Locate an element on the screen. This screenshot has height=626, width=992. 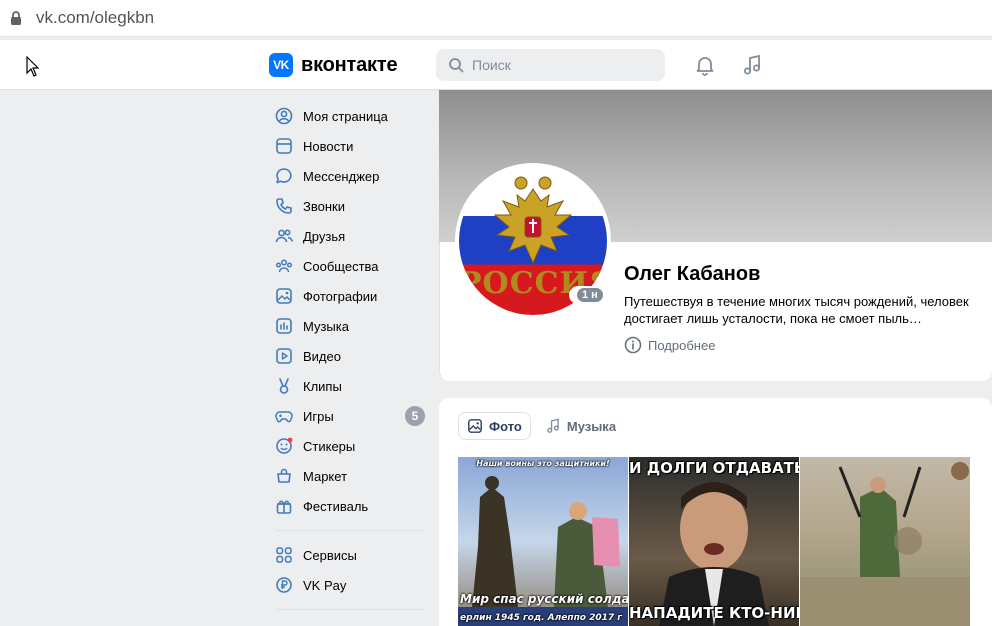
music-icon is located at coordinates (284, 326).